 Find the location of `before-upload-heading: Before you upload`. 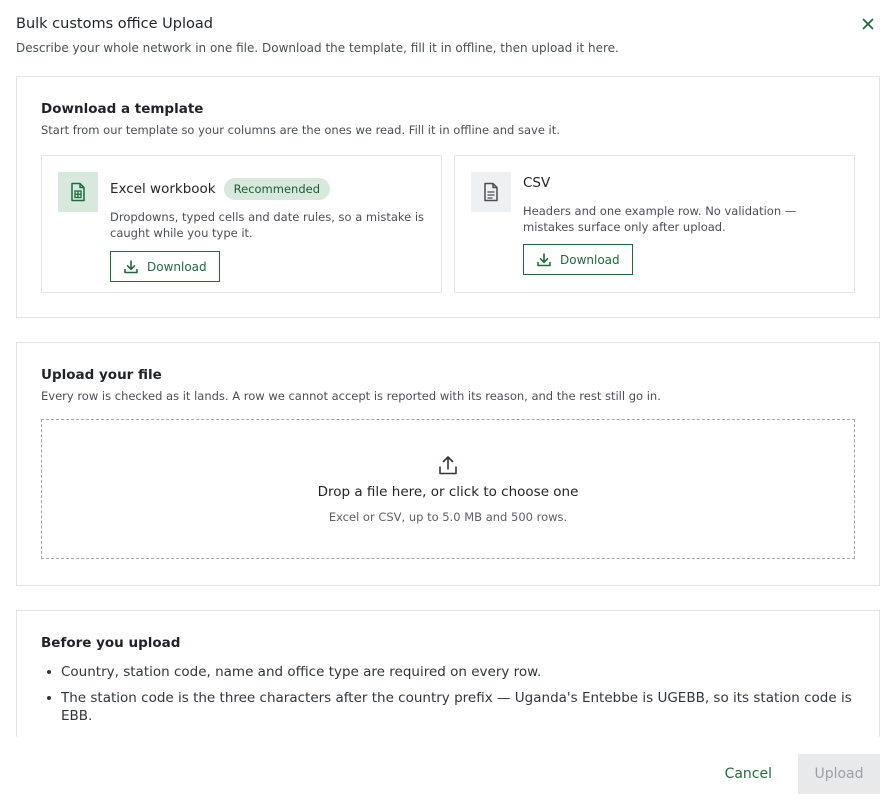

before-upload-heading: Before you upload is located at coordinates (111, 643).